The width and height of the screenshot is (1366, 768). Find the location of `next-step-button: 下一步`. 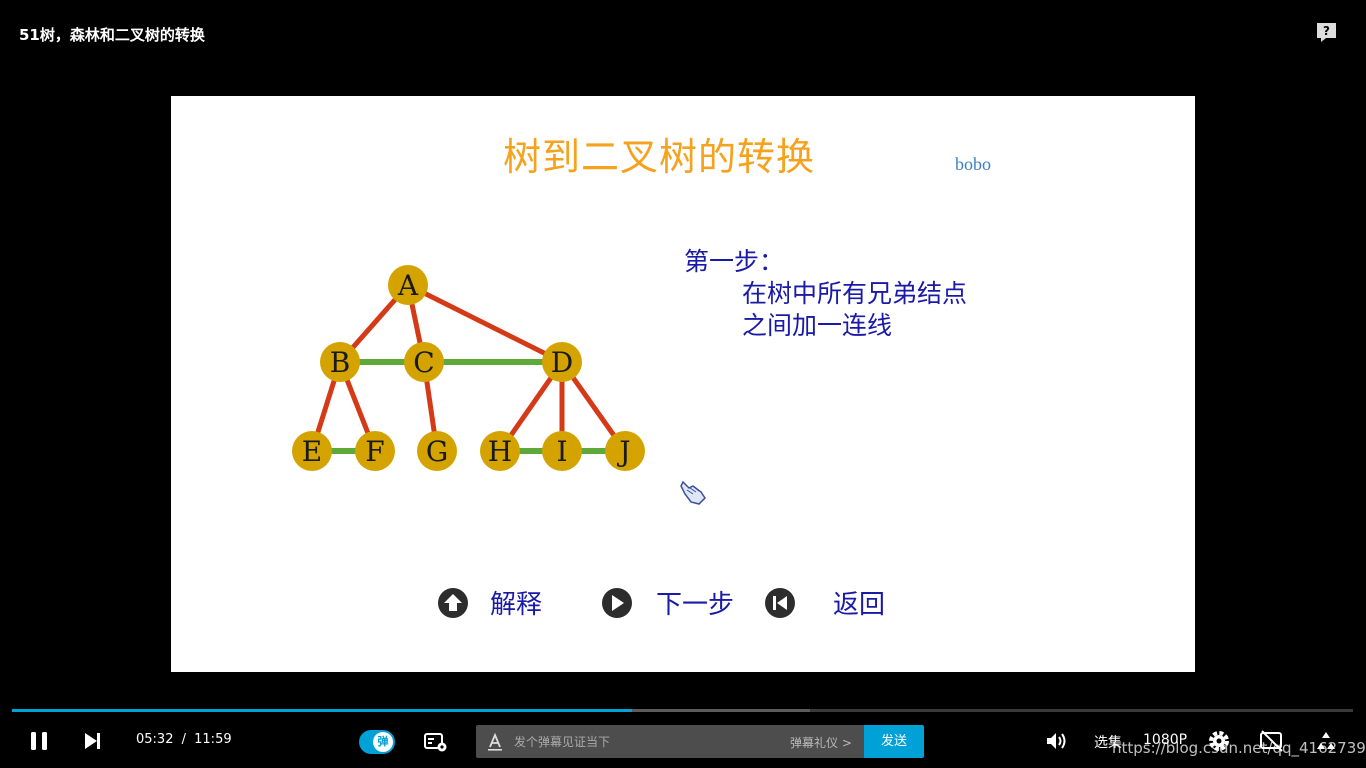

next-step-button: 下一步 is located at coordinates (668, 602).